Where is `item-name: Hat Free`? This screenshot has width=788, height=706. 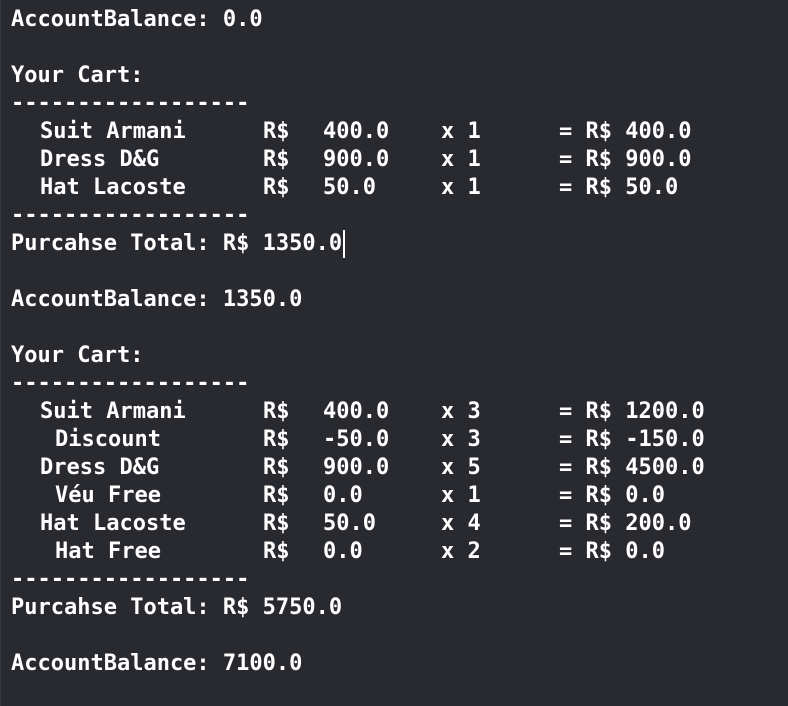
item-name: Hat Free is located at coordinates (108, 551).